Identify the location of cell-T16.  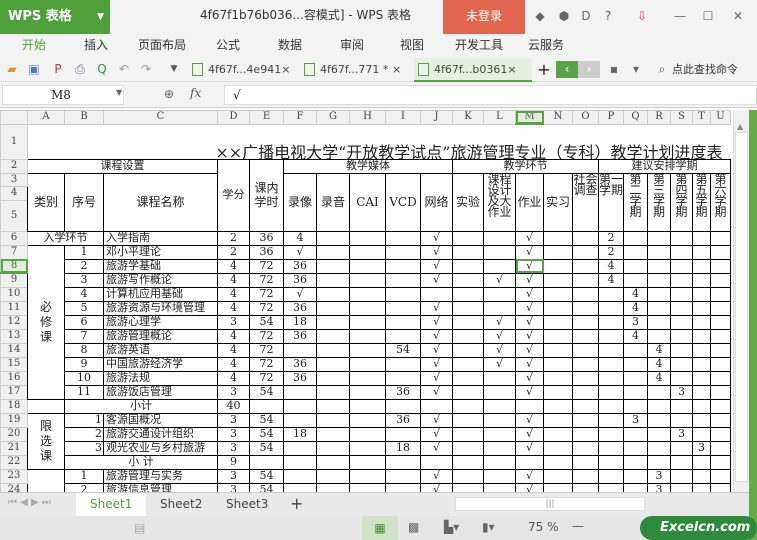
(701, 378).